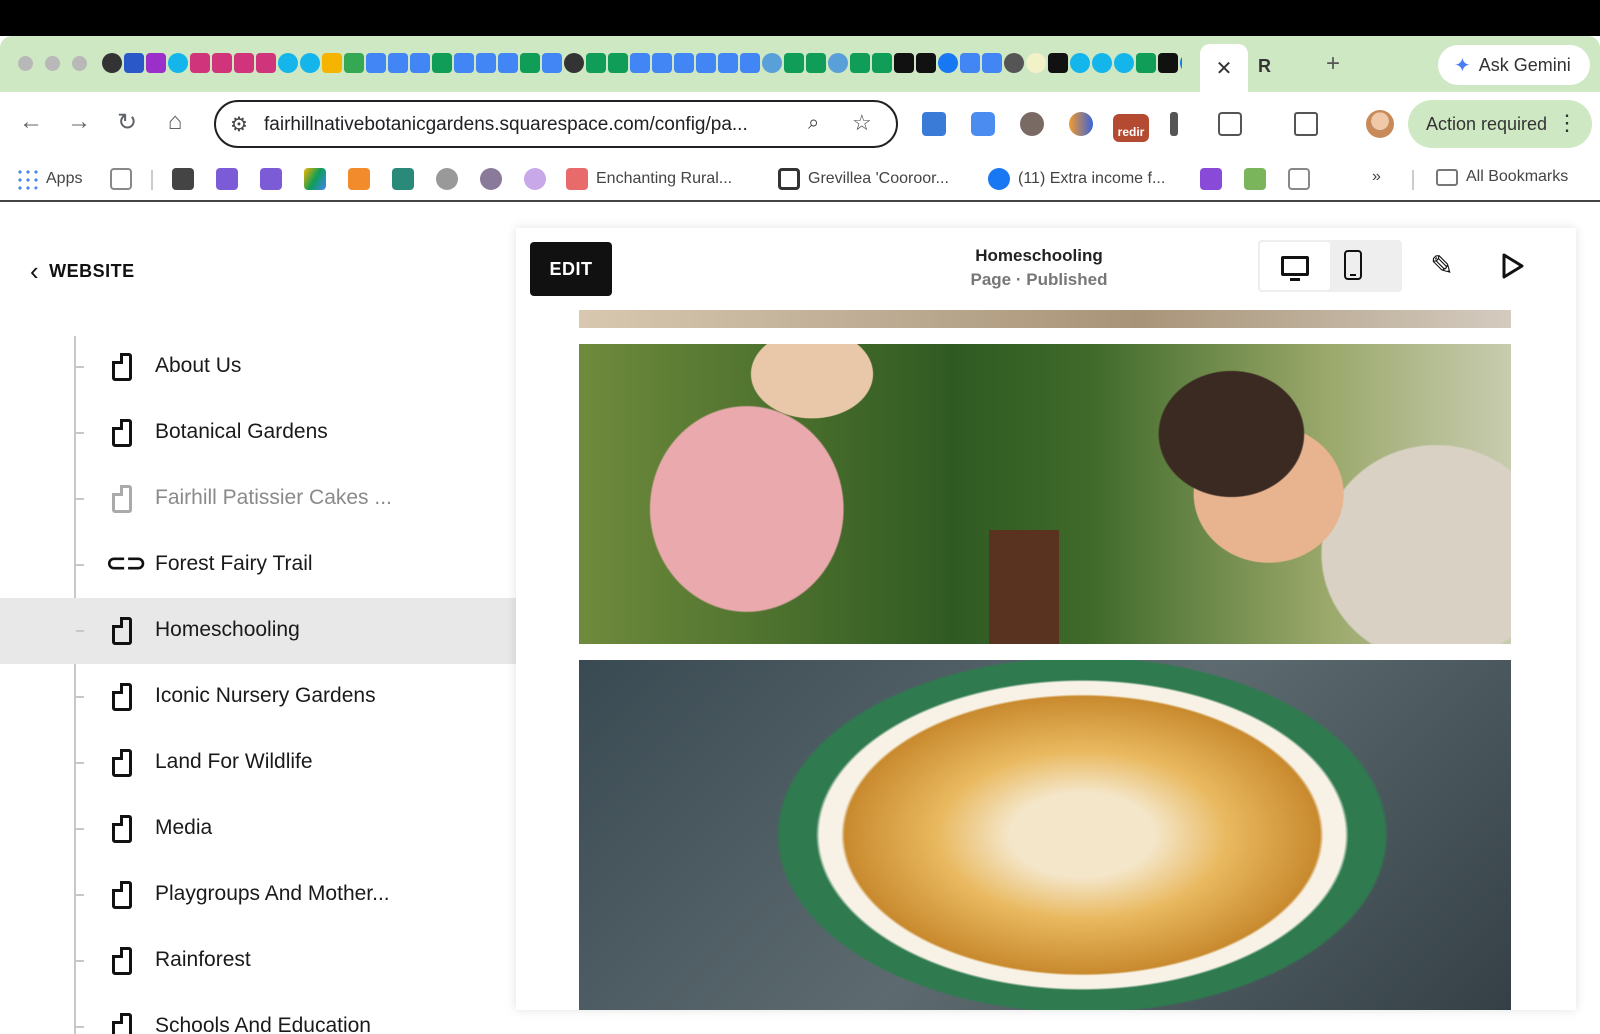 Image resolution: width=1600 pixels, height=1034 pixels. I want to click on extra-tab: R, so click(1264, 66).